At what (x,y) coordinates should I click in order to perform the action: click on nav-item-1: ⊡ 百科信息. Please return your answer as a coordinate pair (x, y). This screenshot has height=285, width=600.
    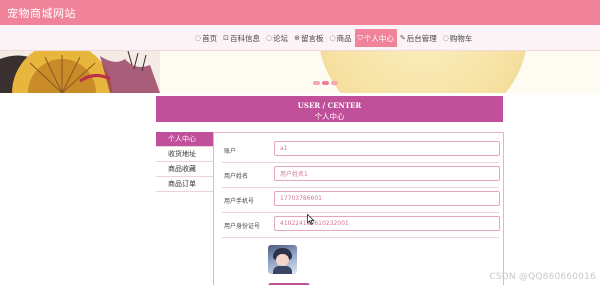
    Looking at the image, I should click on (241, 38).